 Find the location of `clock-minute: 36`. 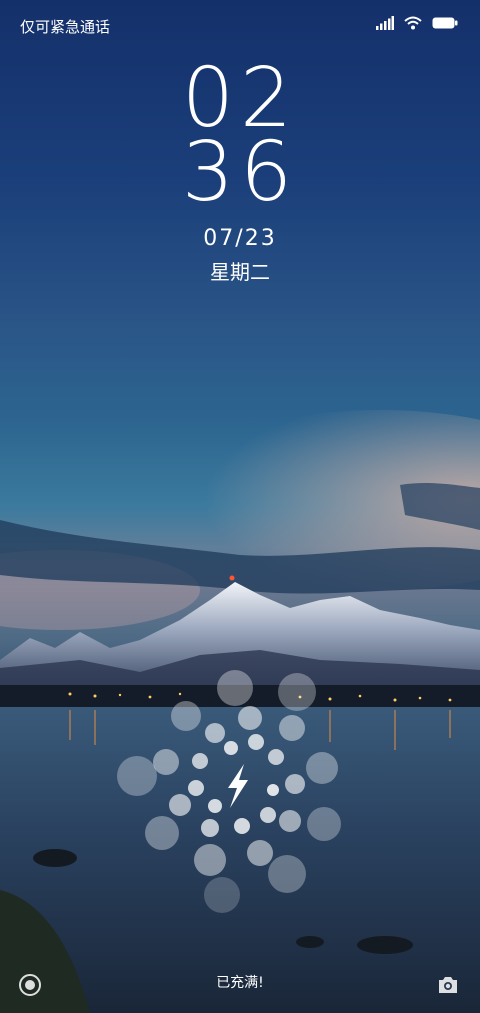

clock-minute: 36 is located at coordinates (240, 172).